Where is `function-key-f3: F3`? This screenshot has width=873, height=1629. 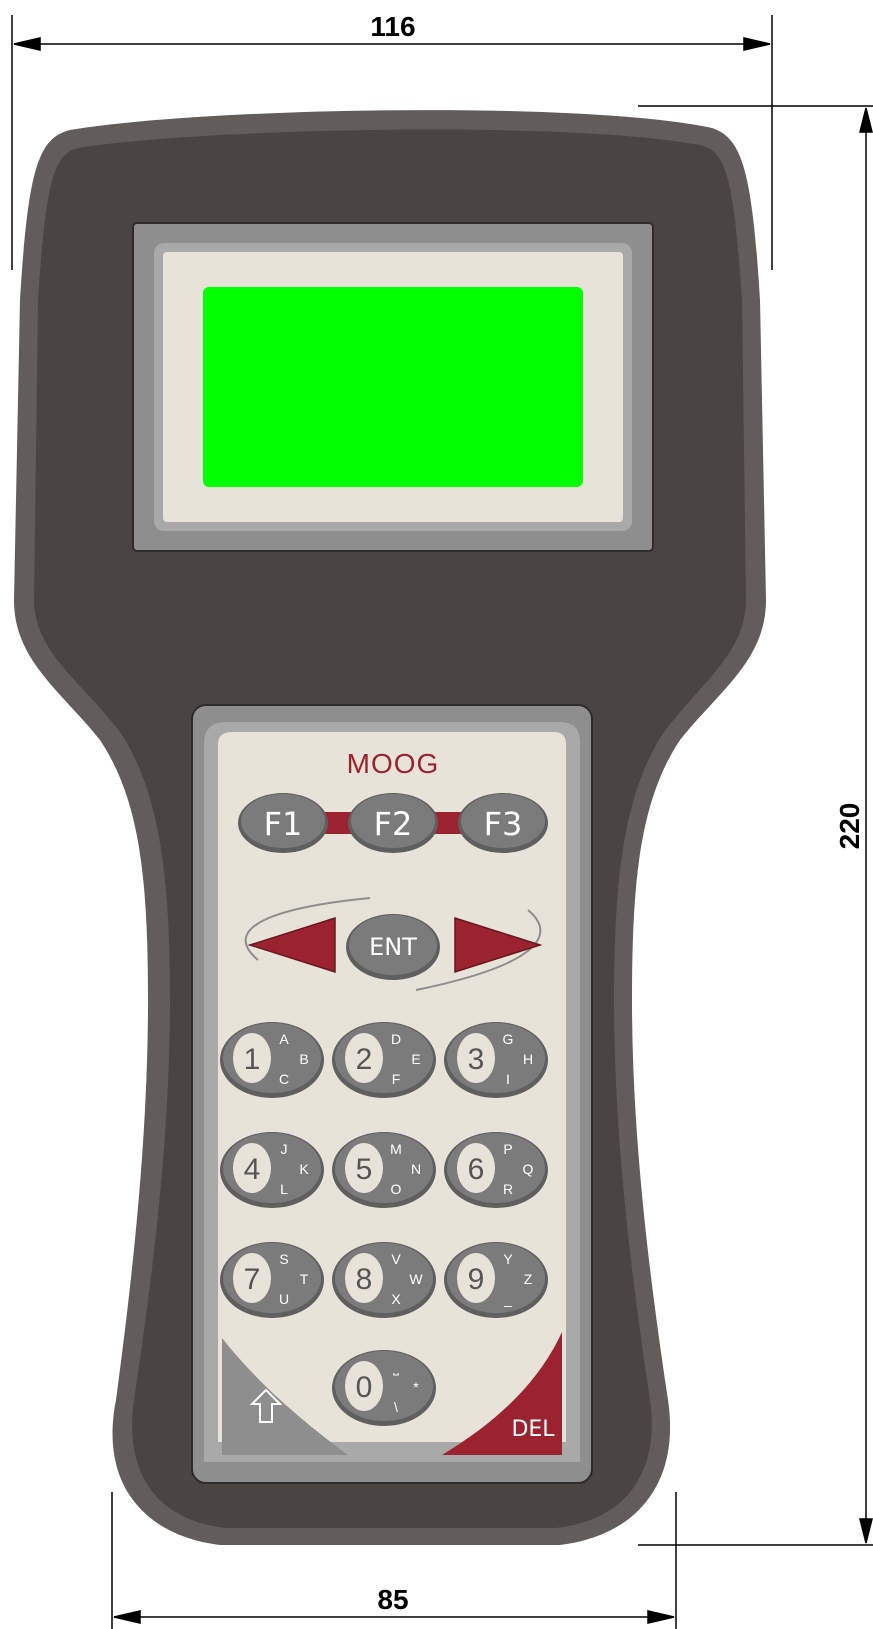
function-key-f3: F3 is located at coordinates (503, 823).